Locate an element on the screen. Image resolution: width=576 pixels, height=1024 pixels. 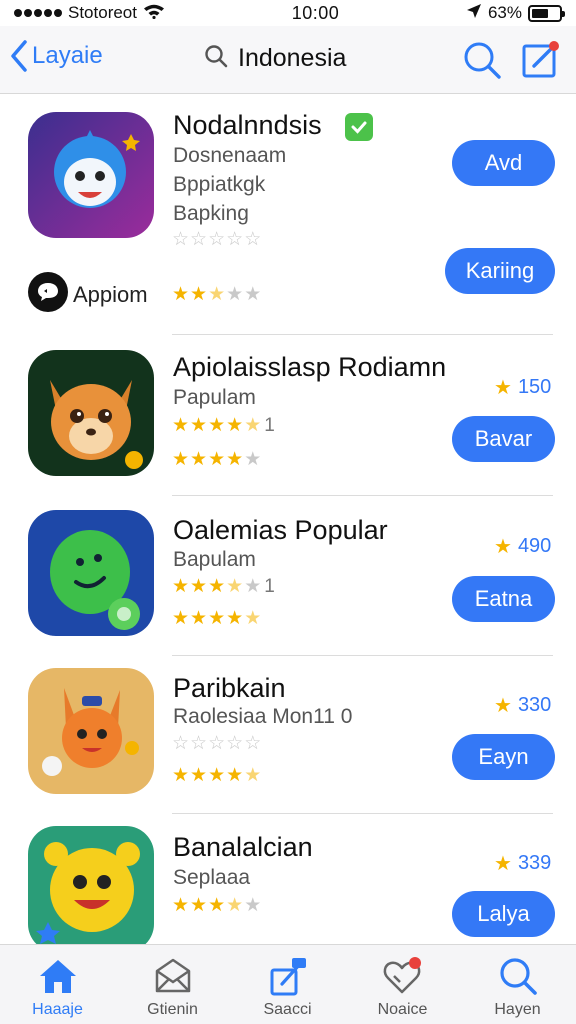
back-button: Layaie is located at coordinates (56, 56).